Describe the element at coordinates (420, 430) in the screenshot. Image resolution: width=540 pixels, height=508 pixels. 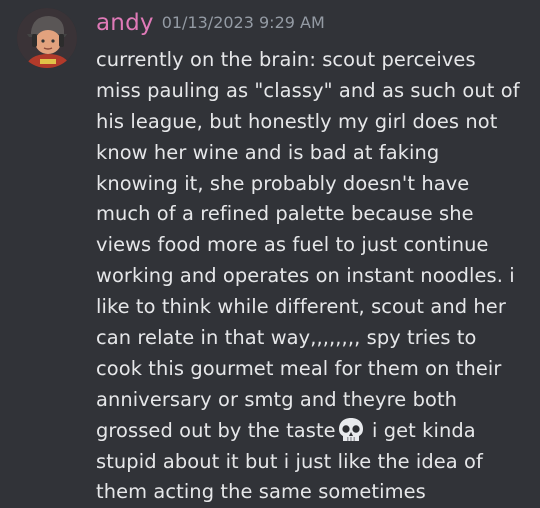
I see `message-text: i get kinda` at that location.